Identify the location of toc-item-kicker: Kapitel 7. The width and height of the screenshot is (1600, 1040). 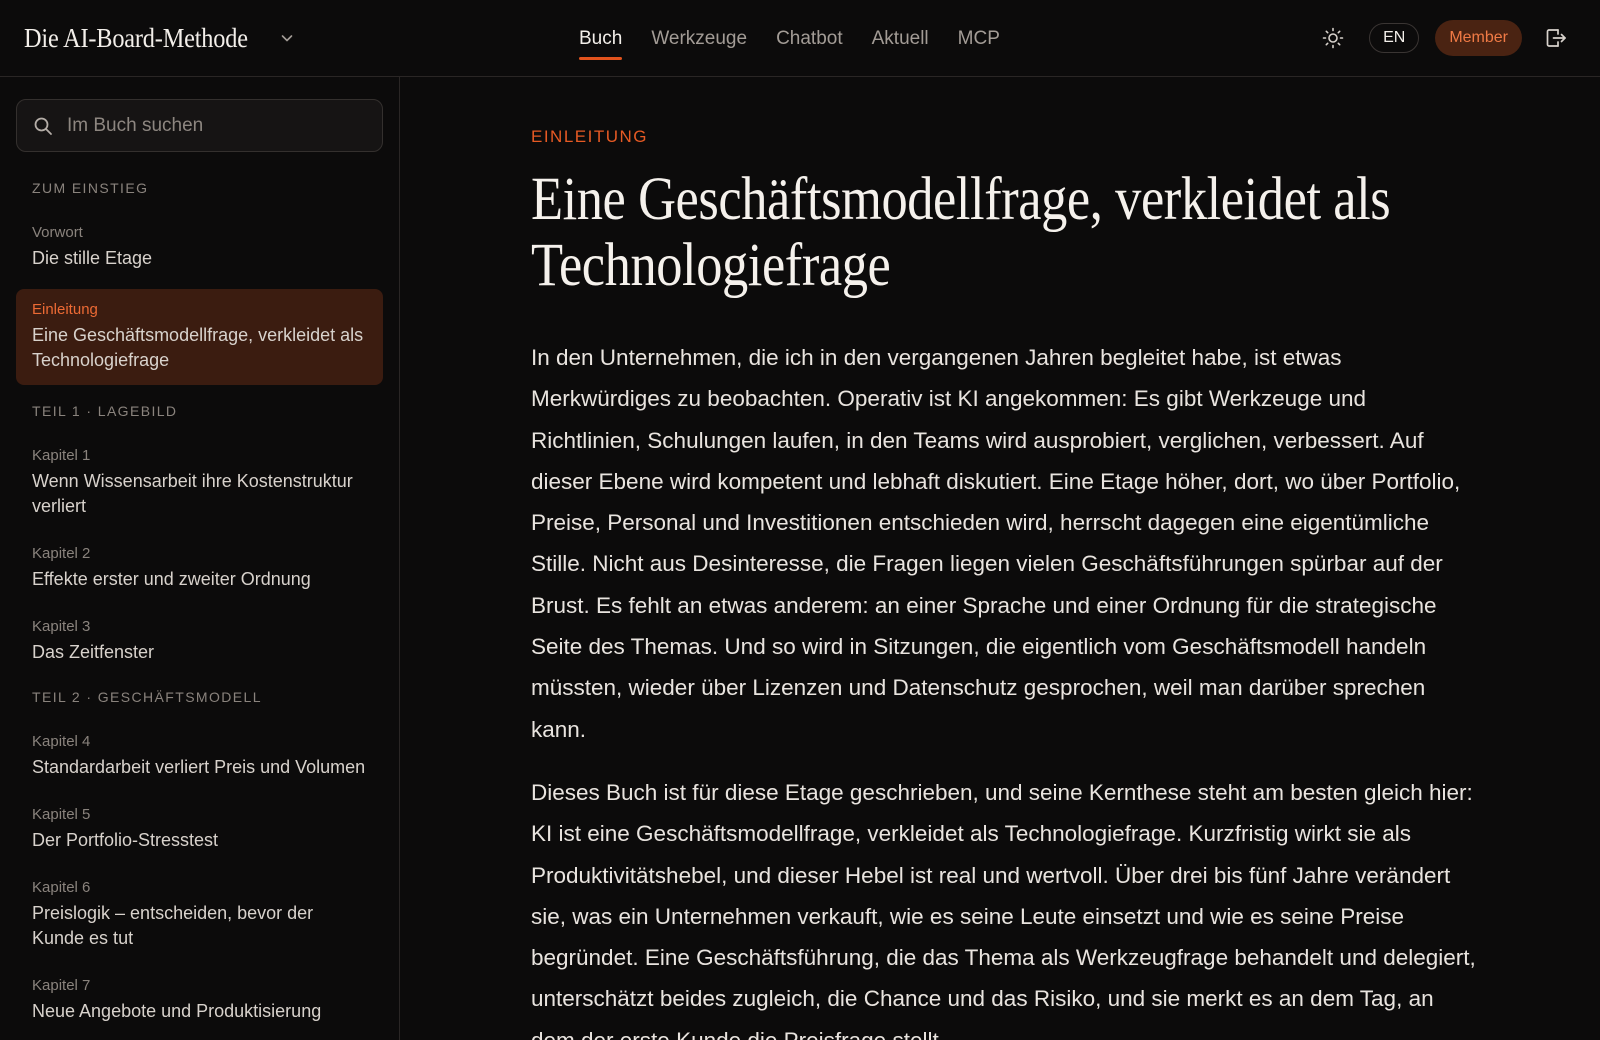
(61, 985).